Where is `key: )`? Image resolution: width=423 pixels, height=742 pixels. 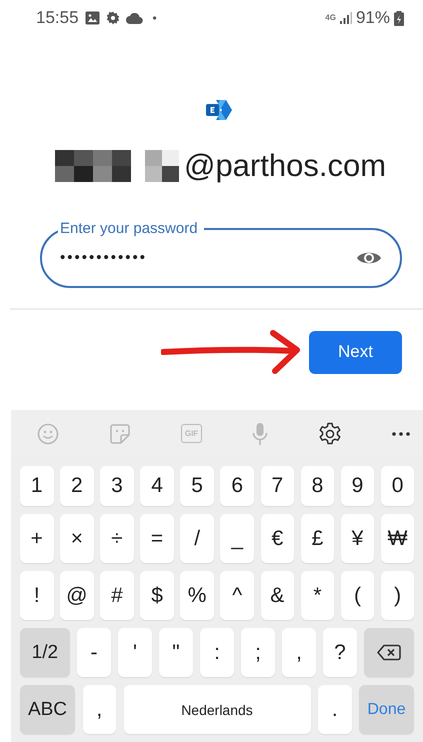
key: ) is located at coordinates (397, 595).